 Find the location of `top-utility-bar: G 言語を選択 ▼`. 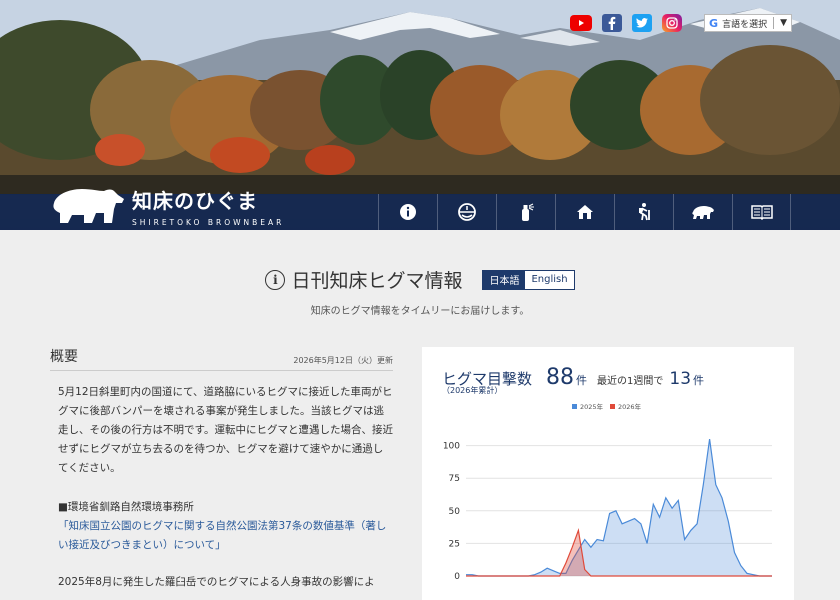

top-utility-bar: G 言語を選択 ▼ is located at coordinates (681, 23).